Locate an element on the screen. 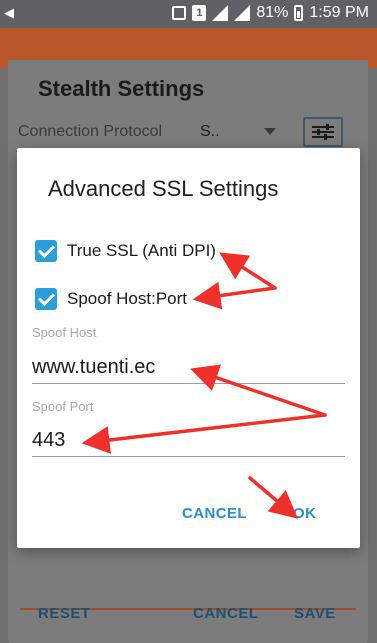  signal-strength-icon is located at coordinates (242, 13).